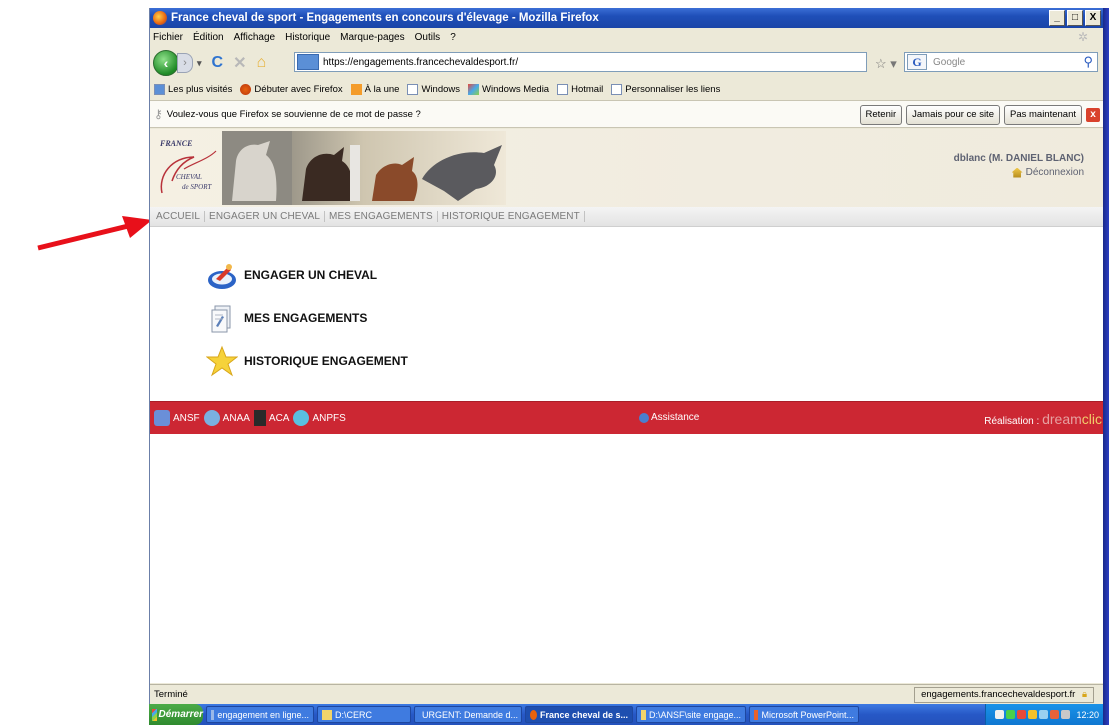 This screenshot has width=1109, height=725. What do you see at coordinates (1075, 18) in the screenshot?
I see `maximize-button: □` at bounding box center [1075, 18].